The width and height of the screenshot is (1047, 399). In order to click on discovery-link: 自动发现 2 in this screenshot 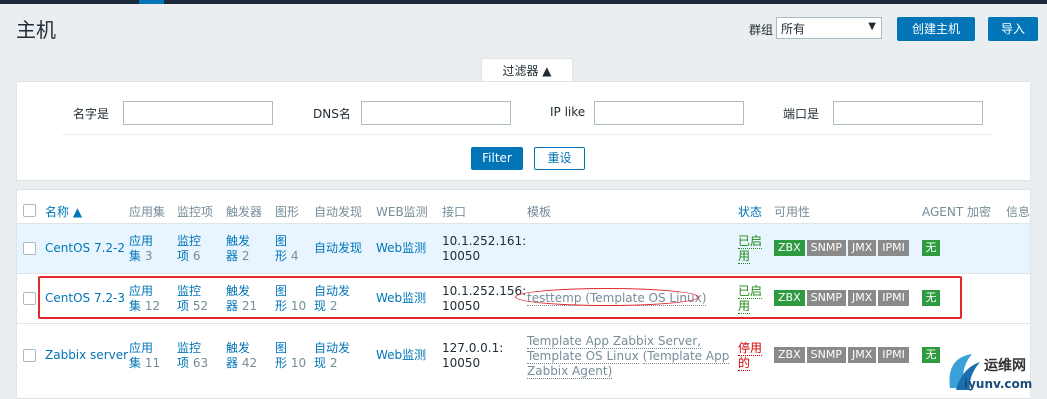, I will do `click(332, 356)`.